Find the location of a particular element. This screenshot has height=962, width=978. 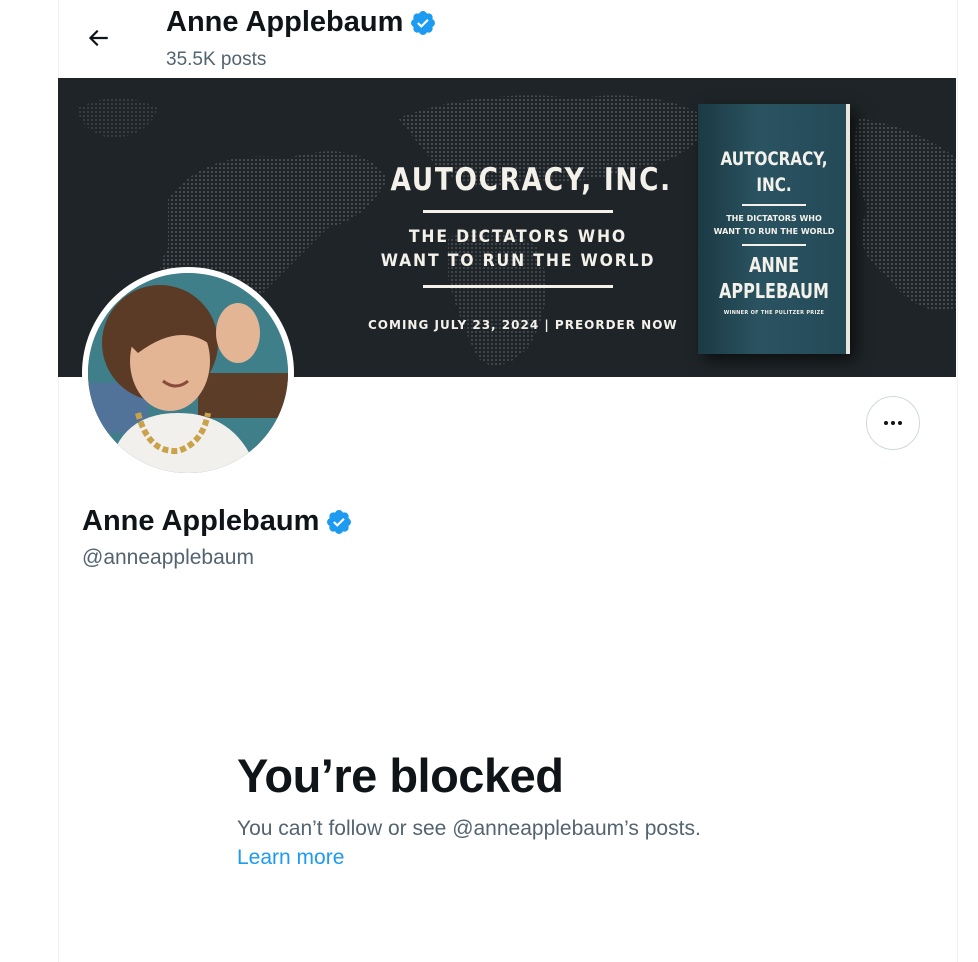

banner-subtitle-2: WANT TO RUN THE WORLD is located at coordinates (518, 261).